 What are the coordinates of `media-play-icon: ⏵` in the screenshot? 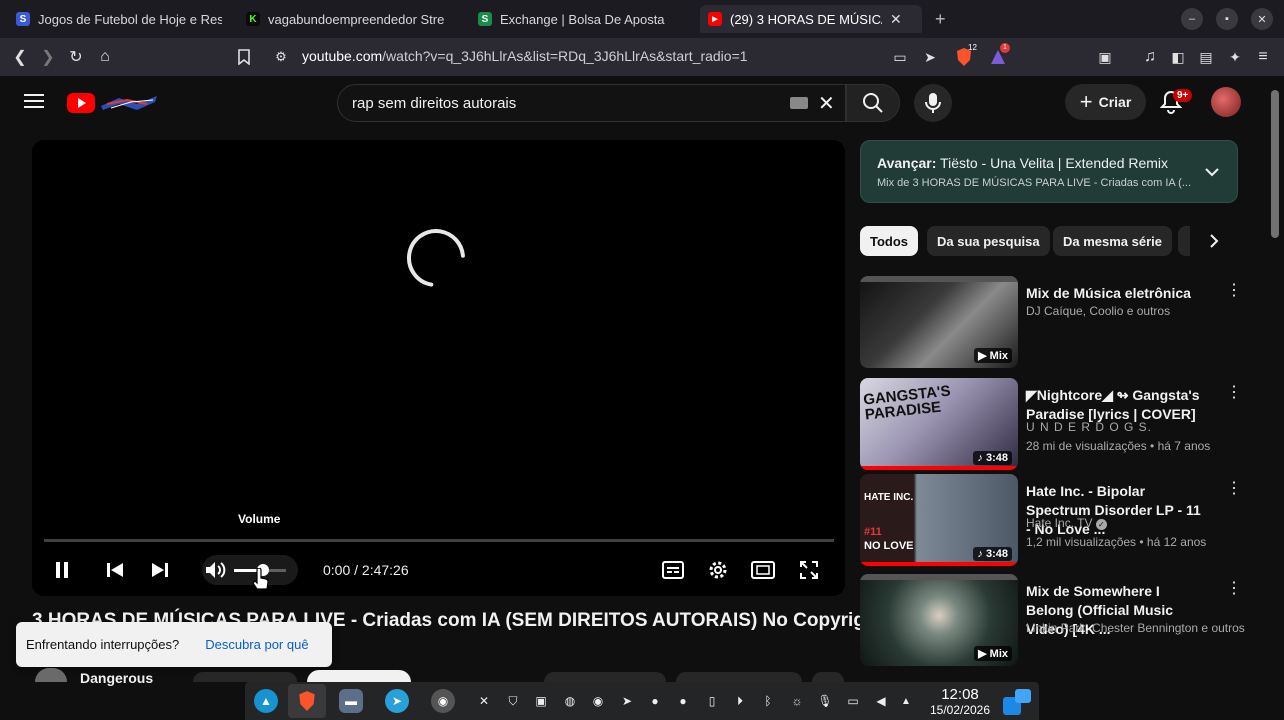 It's located at (740, 701).